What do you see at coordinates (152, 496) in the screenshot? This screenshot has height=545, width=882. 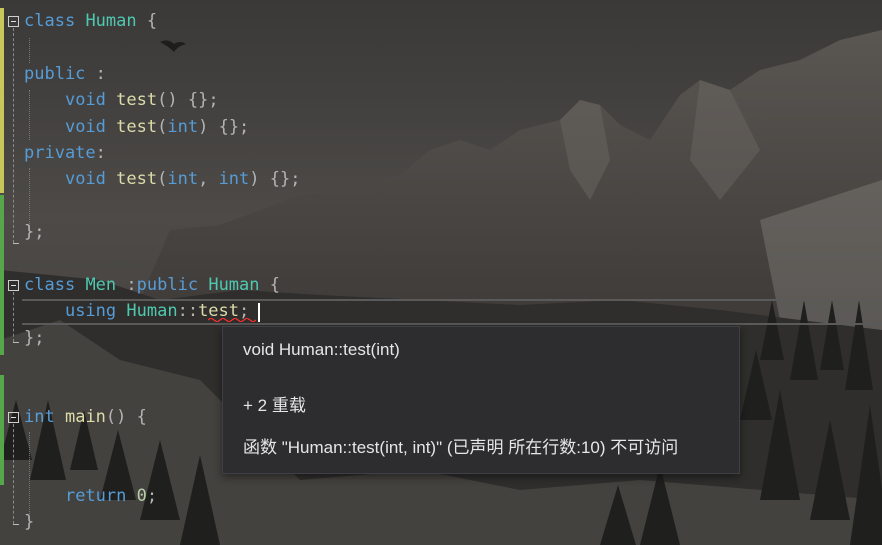 I see `semicolon: ;` at bounding box center [152, 496].